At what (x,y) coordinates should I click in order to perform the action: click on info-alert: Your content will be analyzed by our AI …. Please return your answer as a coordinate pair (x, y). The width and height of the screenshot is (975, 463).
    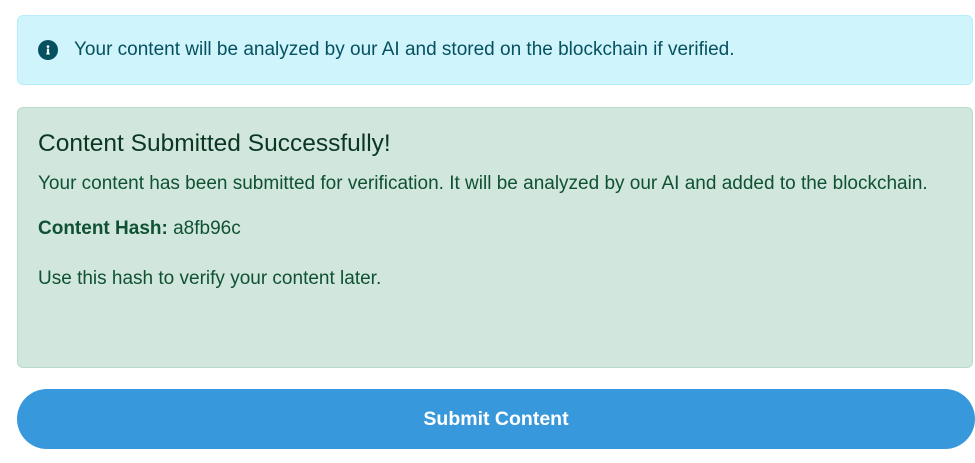
    Looking at the image, I should click on (495, 50).